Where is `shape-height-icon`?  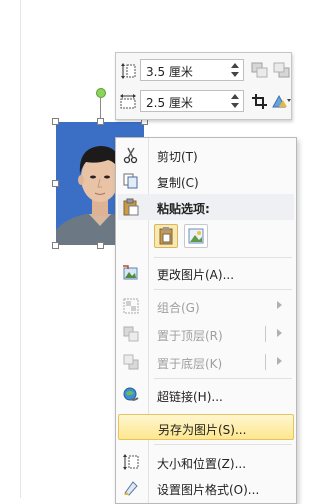
shape-height-icon is located at coordinates (128, 71).